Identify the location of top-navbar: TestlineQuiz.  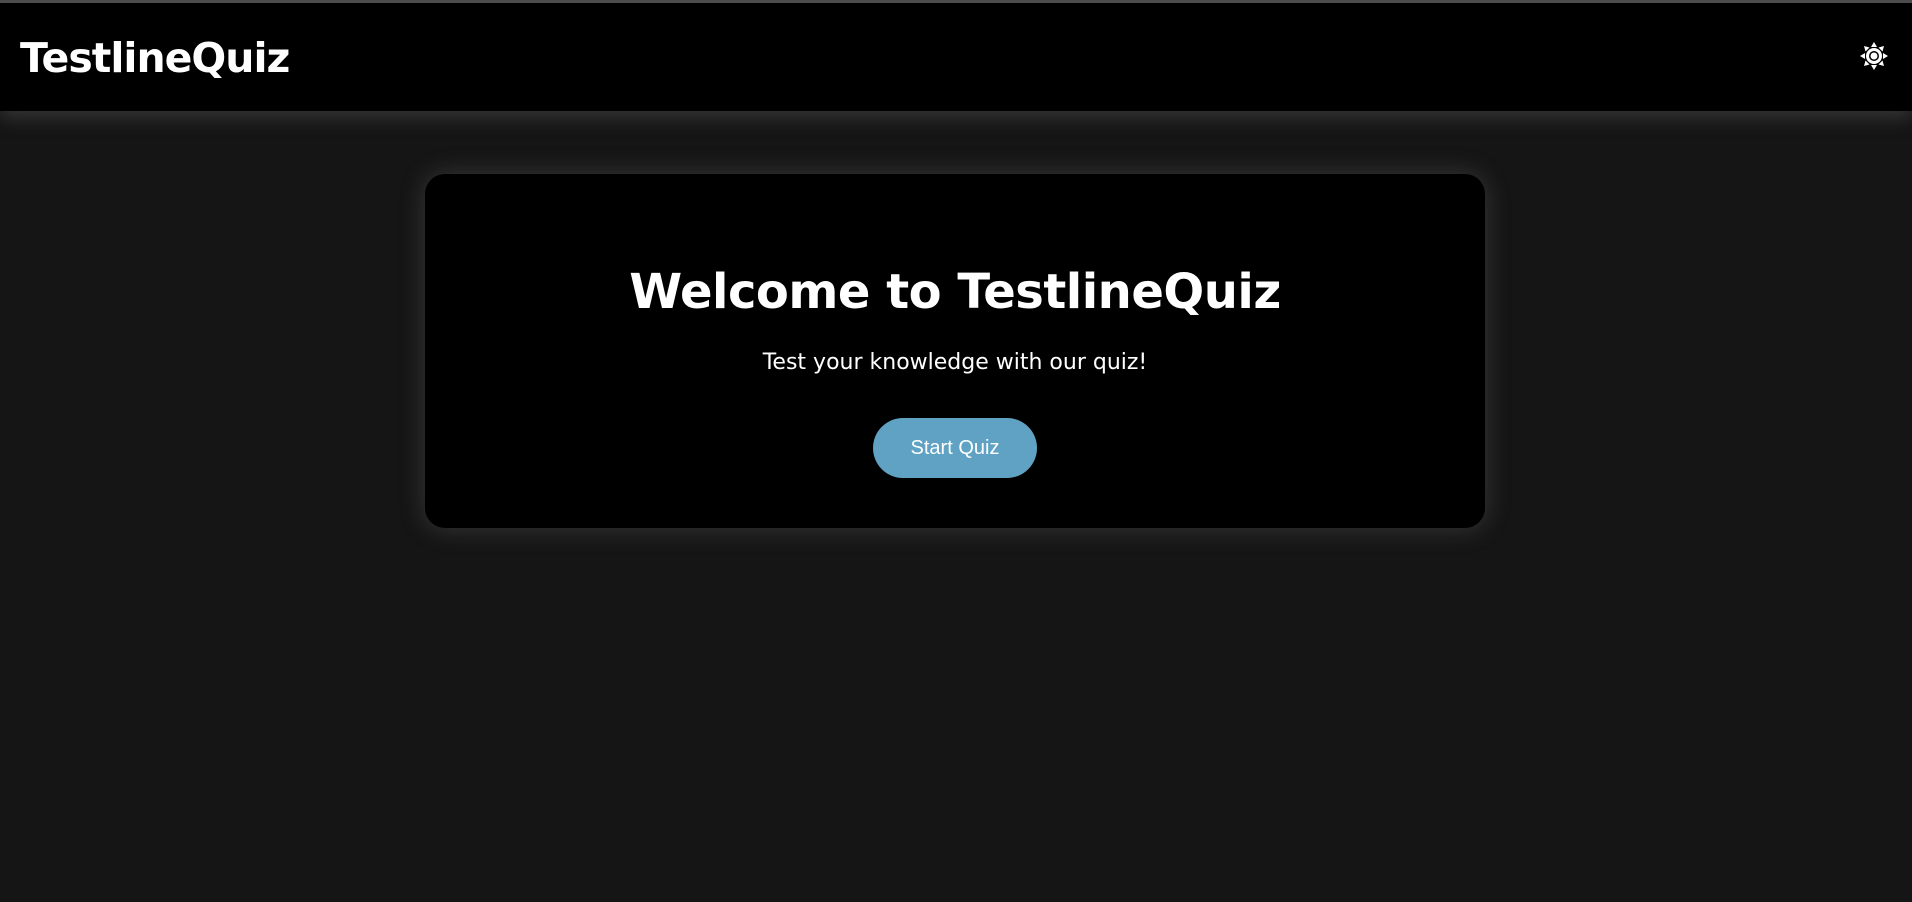
(956, 57).